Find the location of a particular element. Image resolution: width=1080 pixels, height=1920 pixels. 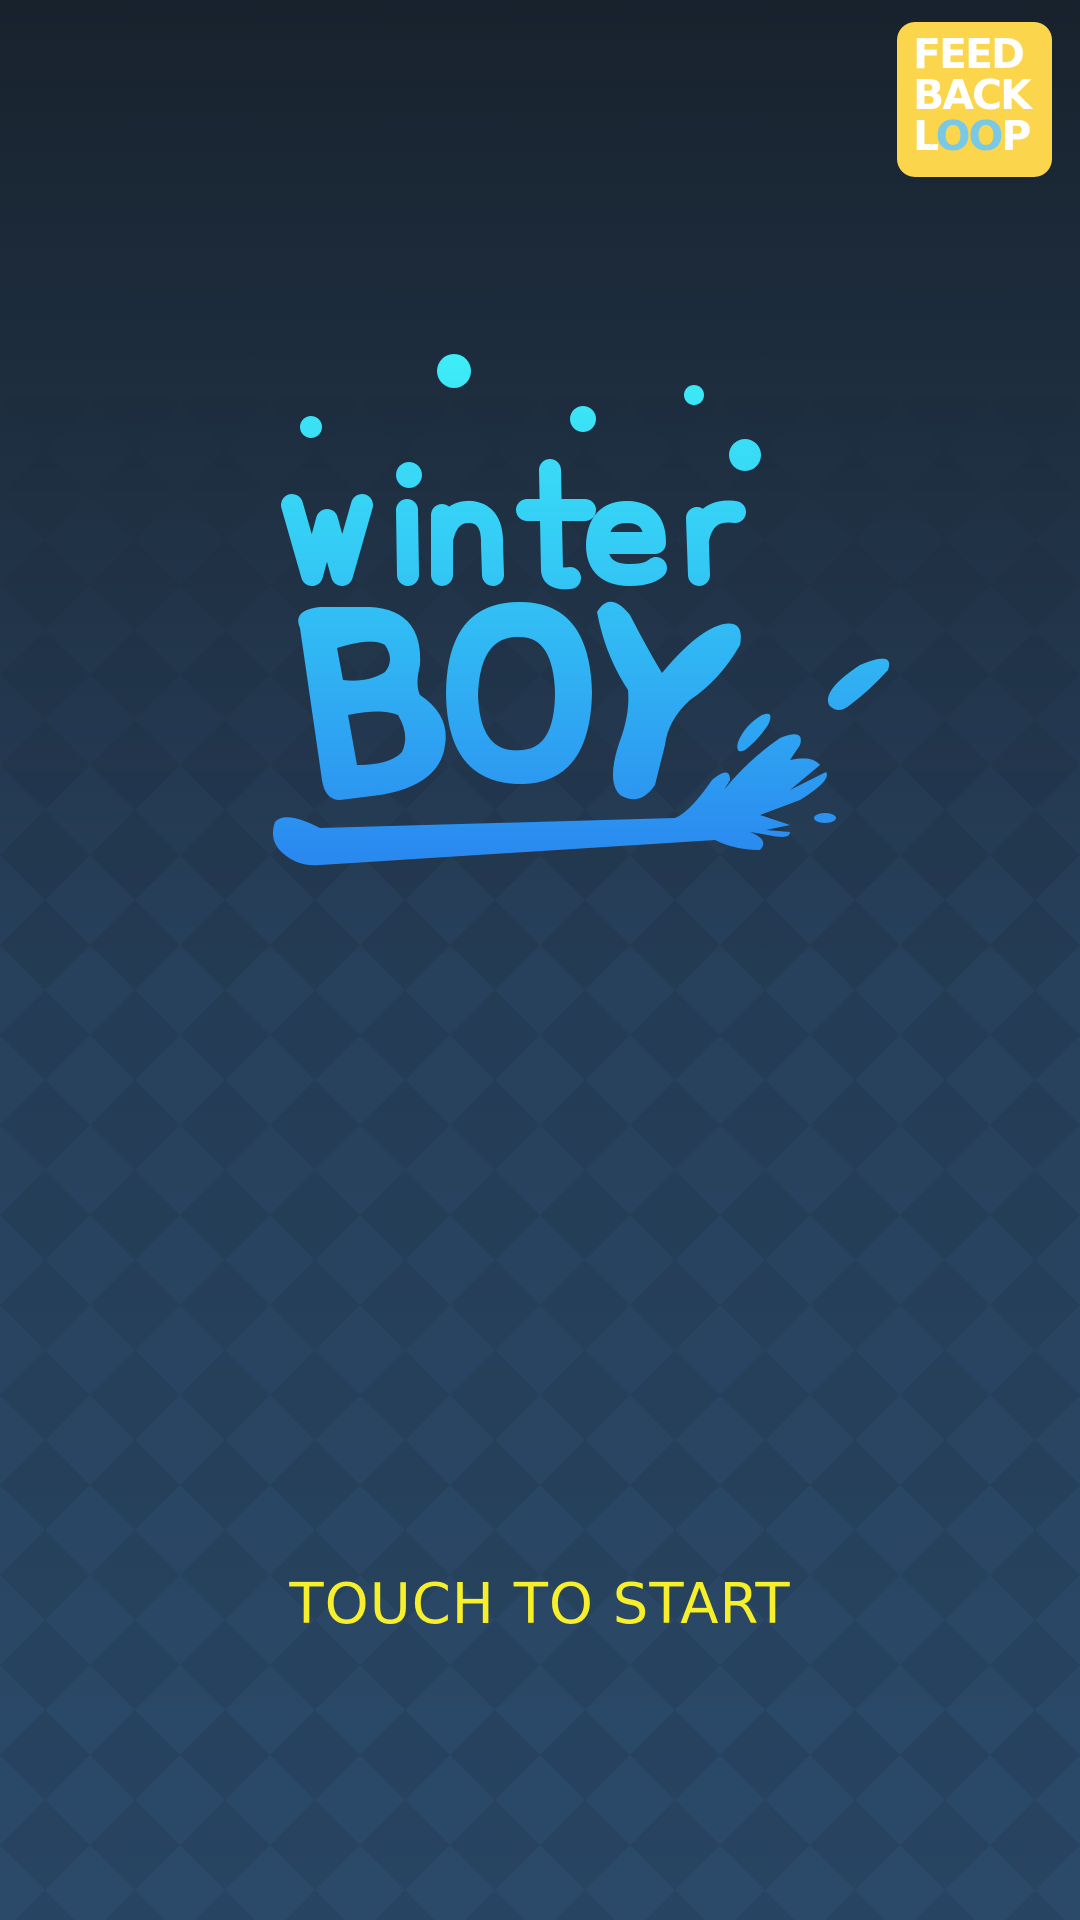

badge-line-3-start: L is located at coordinates (925, 136).